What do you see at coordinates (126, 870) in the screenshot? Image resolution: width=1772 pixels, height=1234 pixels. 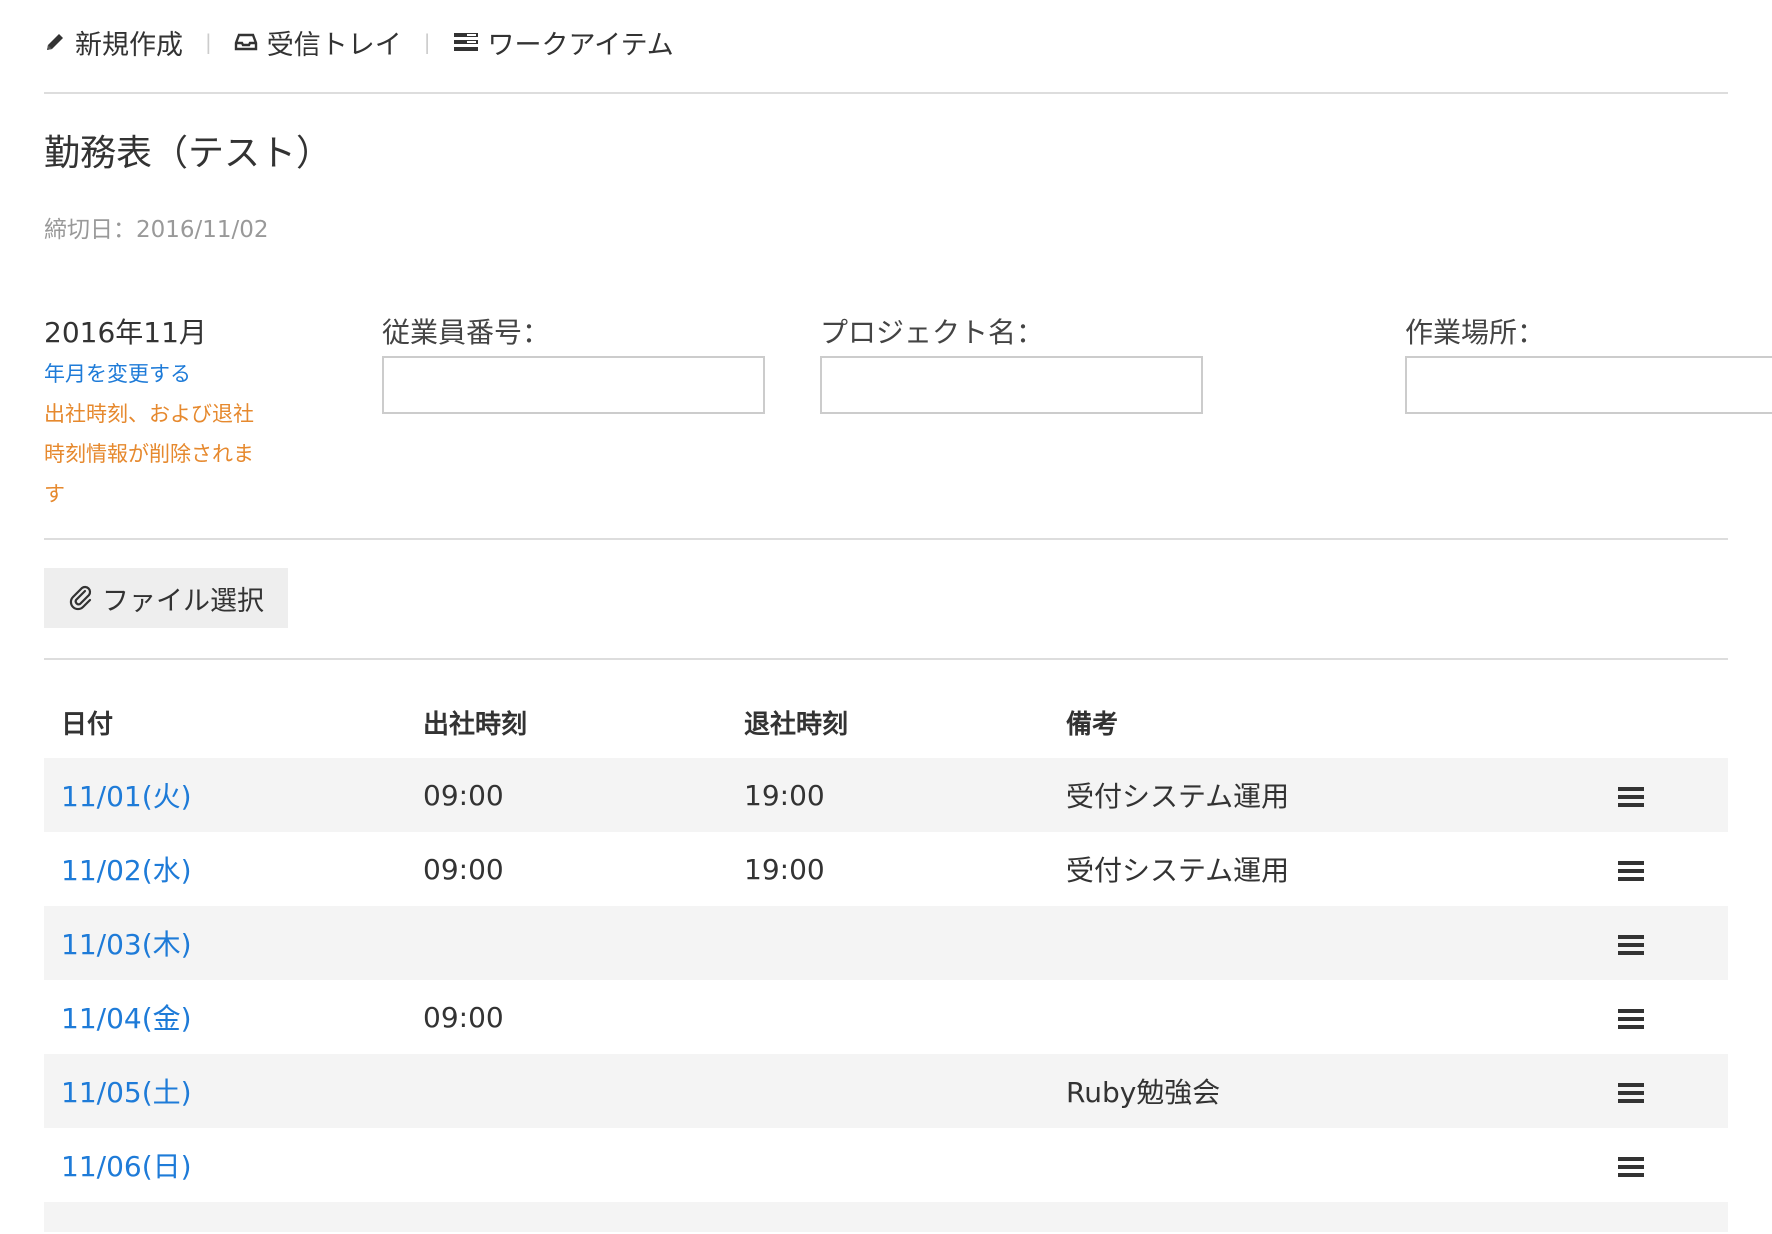 I see `date-link: 11/02(水)` at bounding box center [126, 870].